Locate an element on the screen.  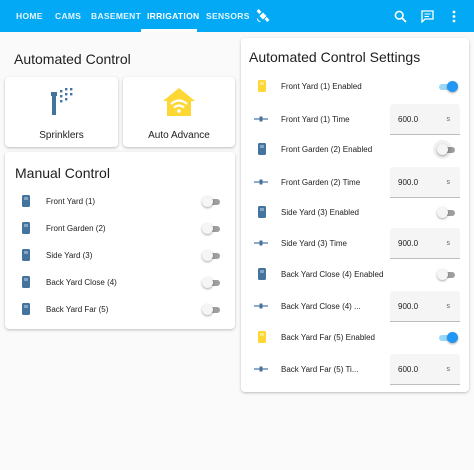
manual-row-label: Front Yard (1) is located at coordinates (71, 201).